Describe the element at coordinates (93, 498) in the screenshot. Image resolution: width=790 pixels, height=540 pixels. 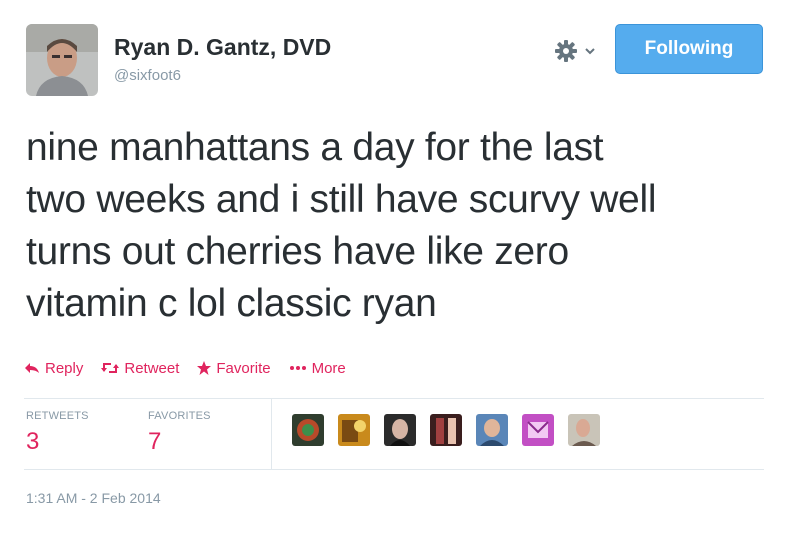
I see `tweet-timestamp: 1:31 AM - 2 Feb 2014` at that location.